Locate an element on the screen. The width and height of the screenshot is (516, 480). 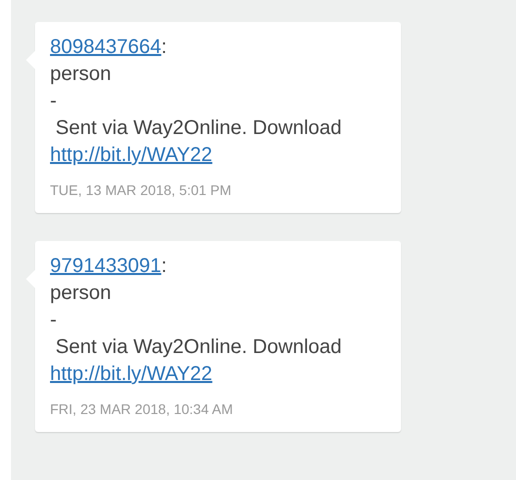
sender-link: 9791433091 is located at coordinates (106, 266).